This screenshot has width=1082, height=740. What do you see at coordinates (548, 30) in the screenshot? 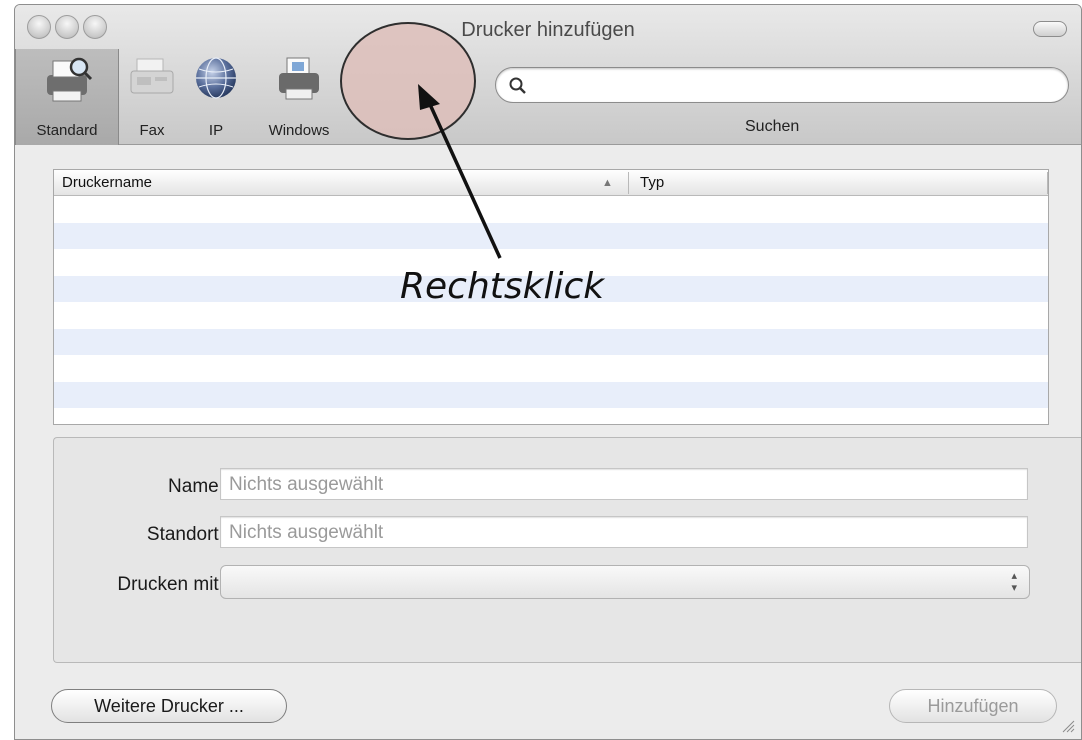
I see `window-title: Drucker hinzufügen` at bounding box center [548, 30].